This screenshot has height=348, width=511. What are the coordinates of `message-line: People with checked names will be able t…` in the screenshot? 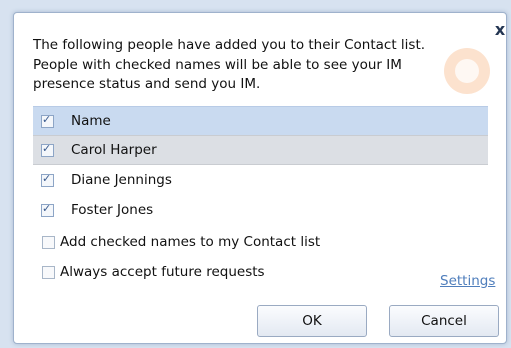 It's located at (217, 64).